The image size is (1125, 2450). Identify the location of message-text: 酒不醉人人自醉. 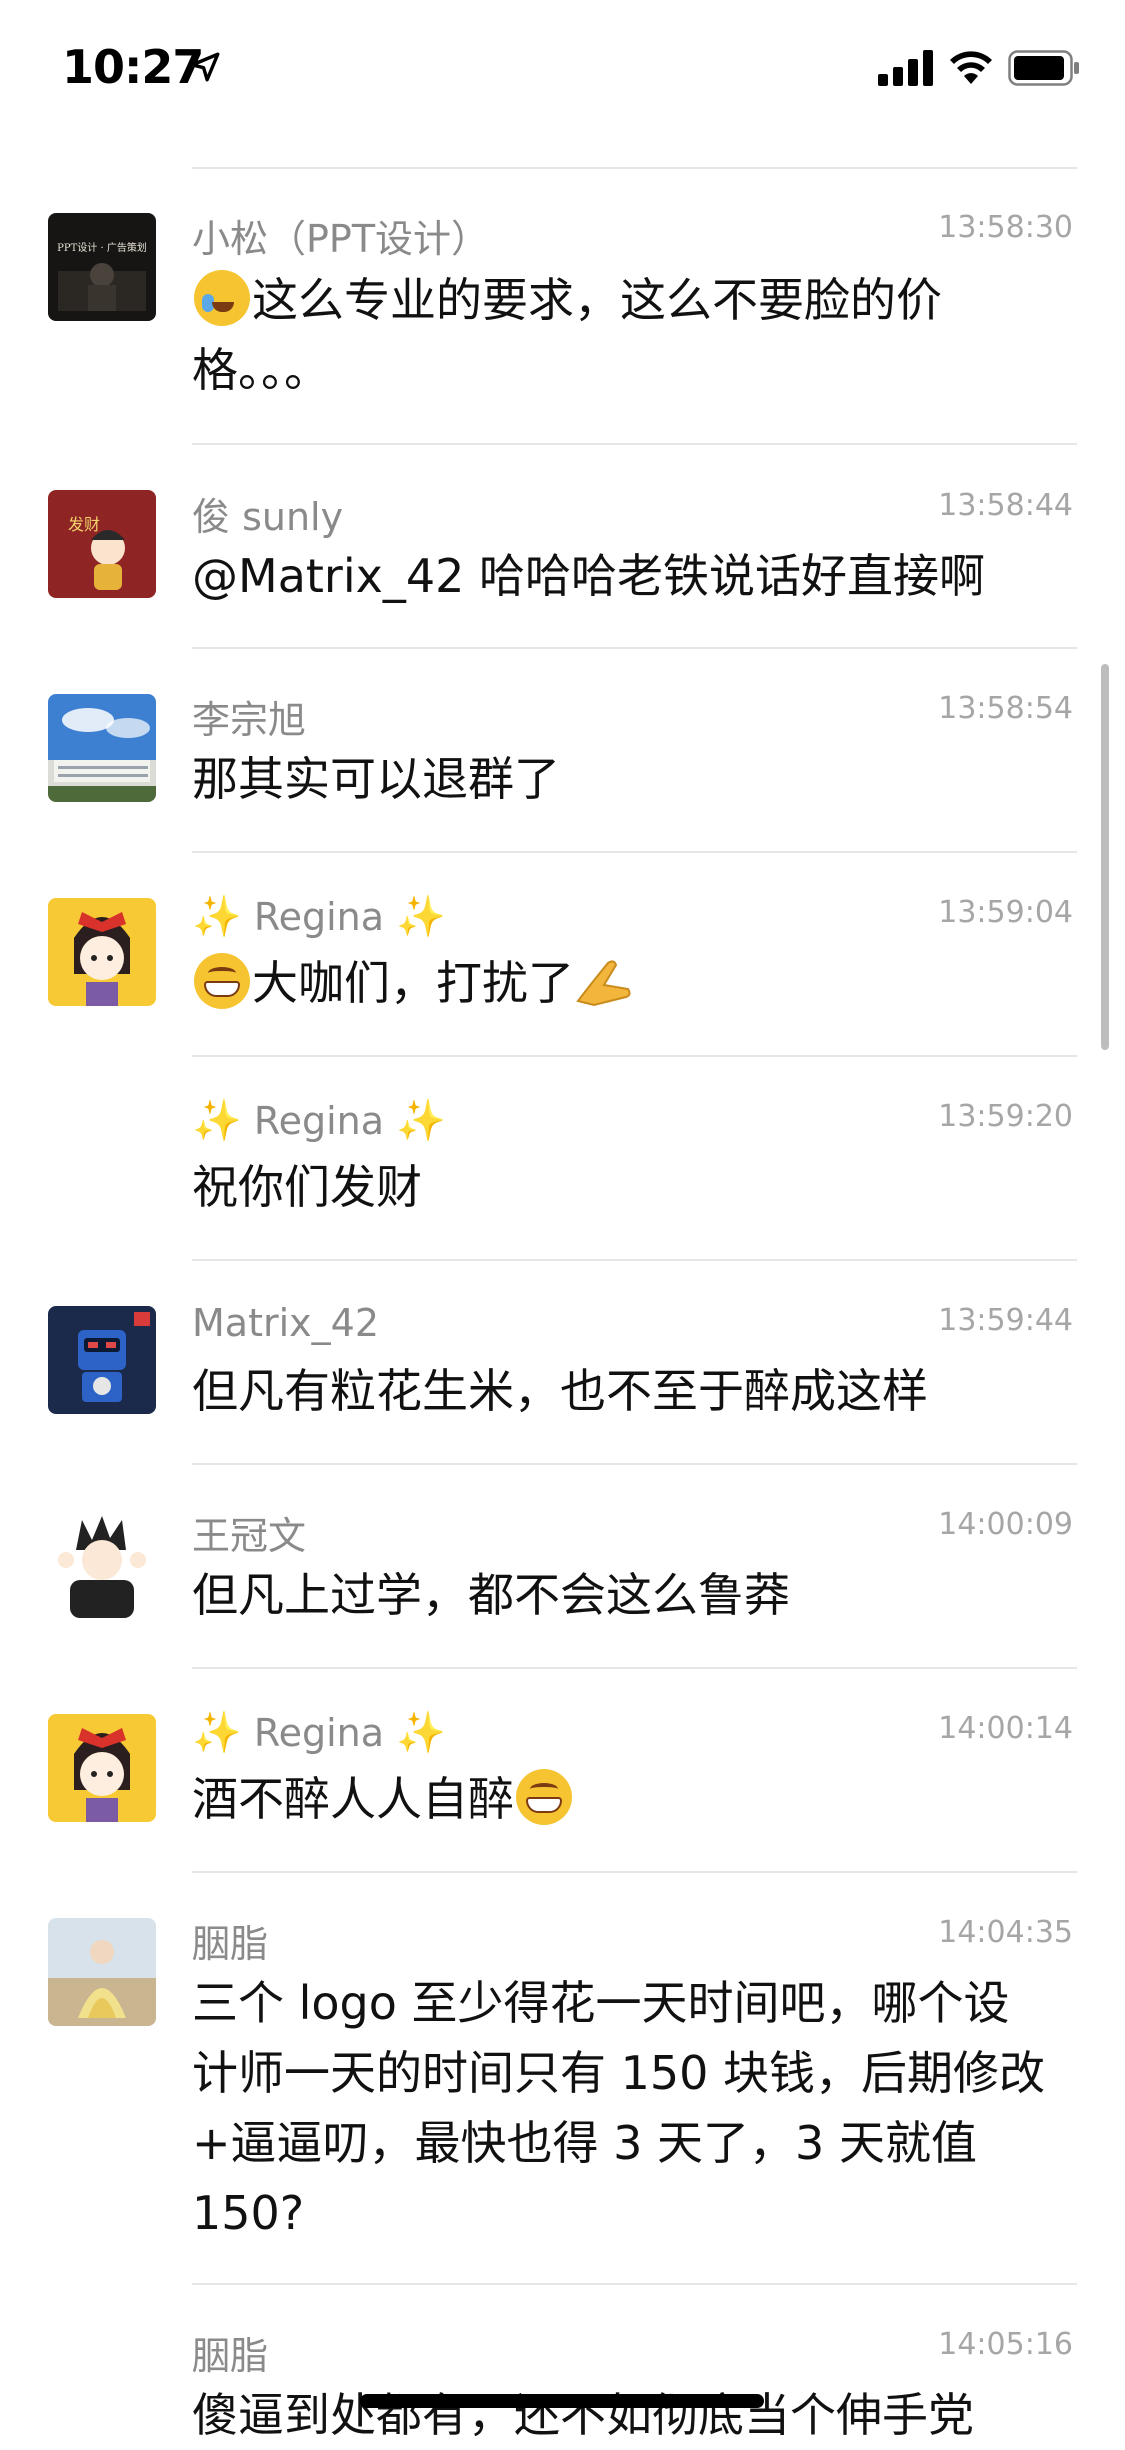
(634, 1799).